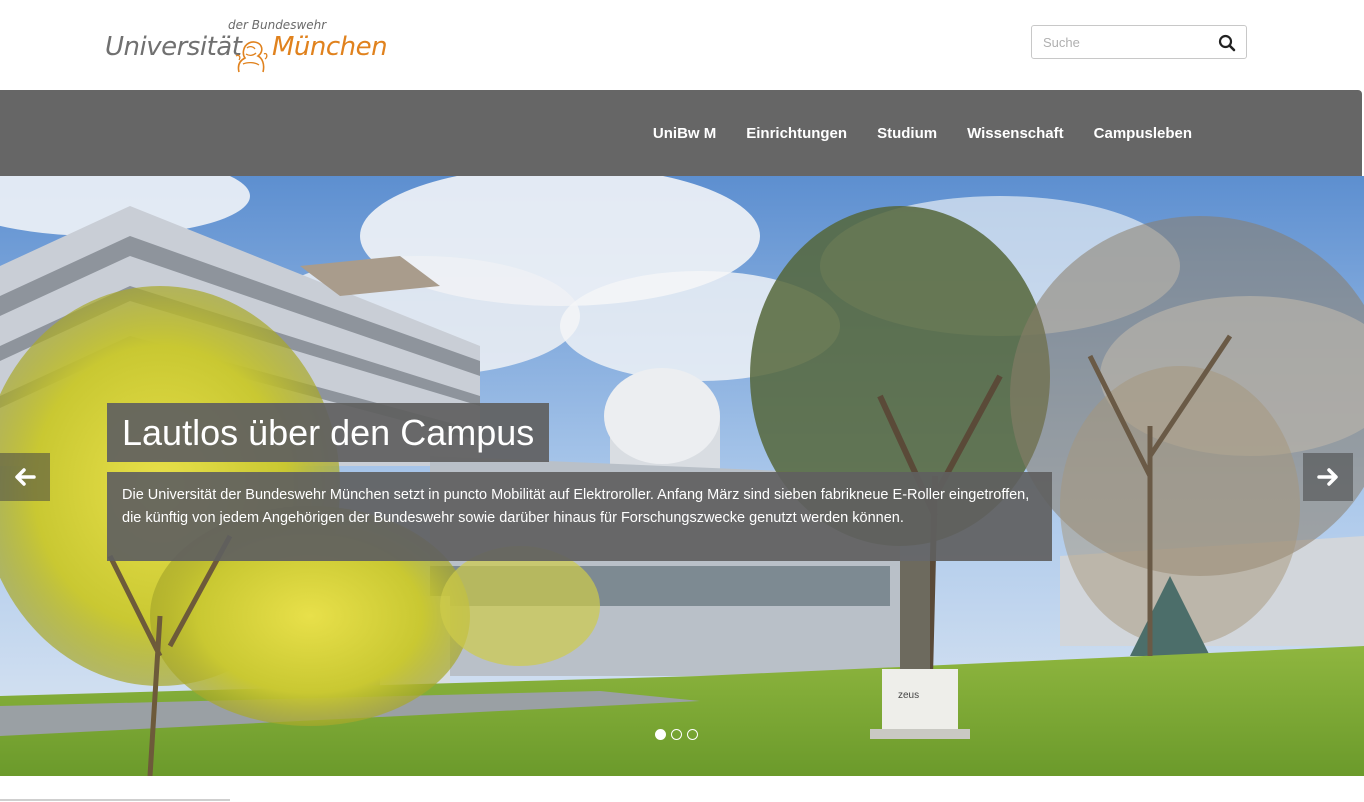 This screenshot has width=1364, height=802. I want to click on nav-item-einrichtungen: Einrichtungen, so click(796, 133).